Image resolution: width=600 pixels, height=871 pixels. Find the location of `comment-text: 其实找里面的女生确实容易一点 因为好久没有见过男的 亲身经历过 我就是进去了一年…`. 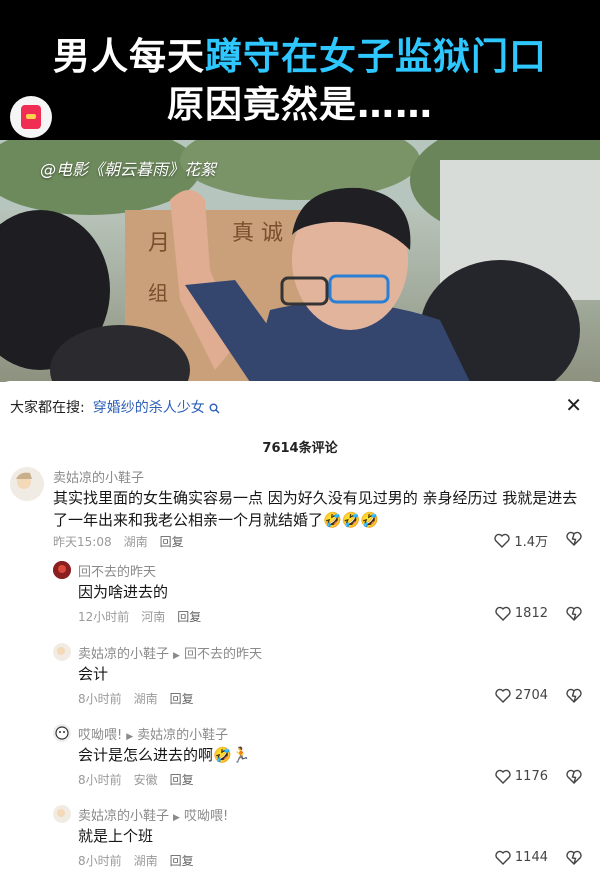

comment-text: 其实找里面的女生确实容易一点 因为好久没有见过男的 亲身经历过 我就是进去了一年… is located at coordinates (315, 509).